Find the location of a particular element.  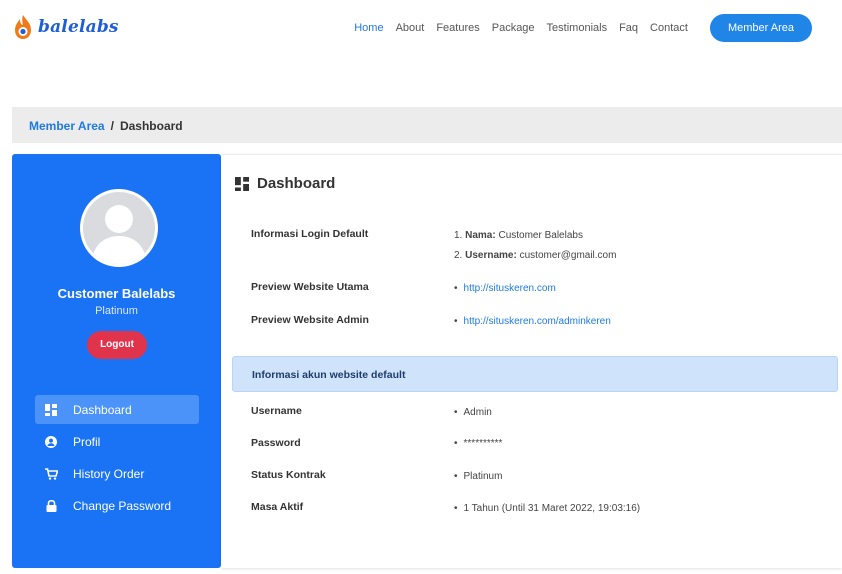

account-username-value: Admin is located at coordinates (473, 412).